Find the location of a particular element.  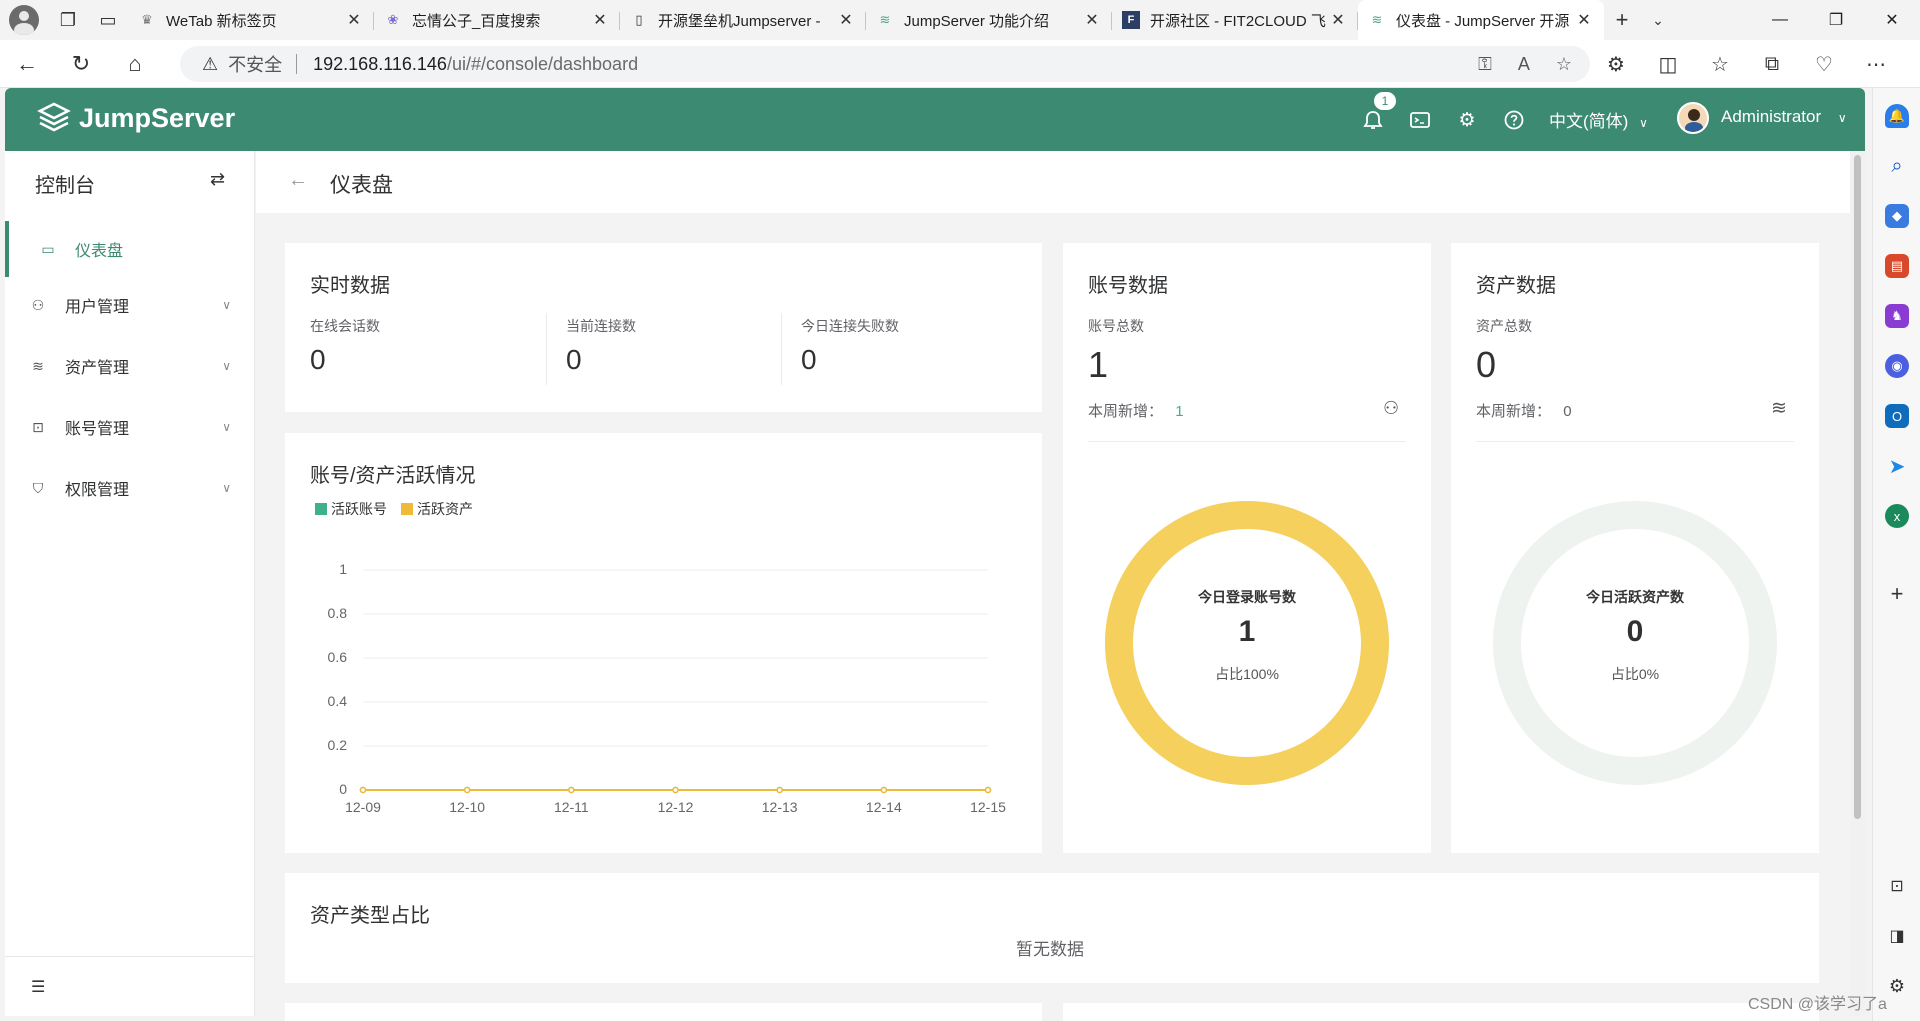

edge-sidebar: 🔔 ⌕ ◆ ▤ ♞ ◉ O ➤ x + ⊡ ◨ ⚙ is located at coordinates (1896, 554).